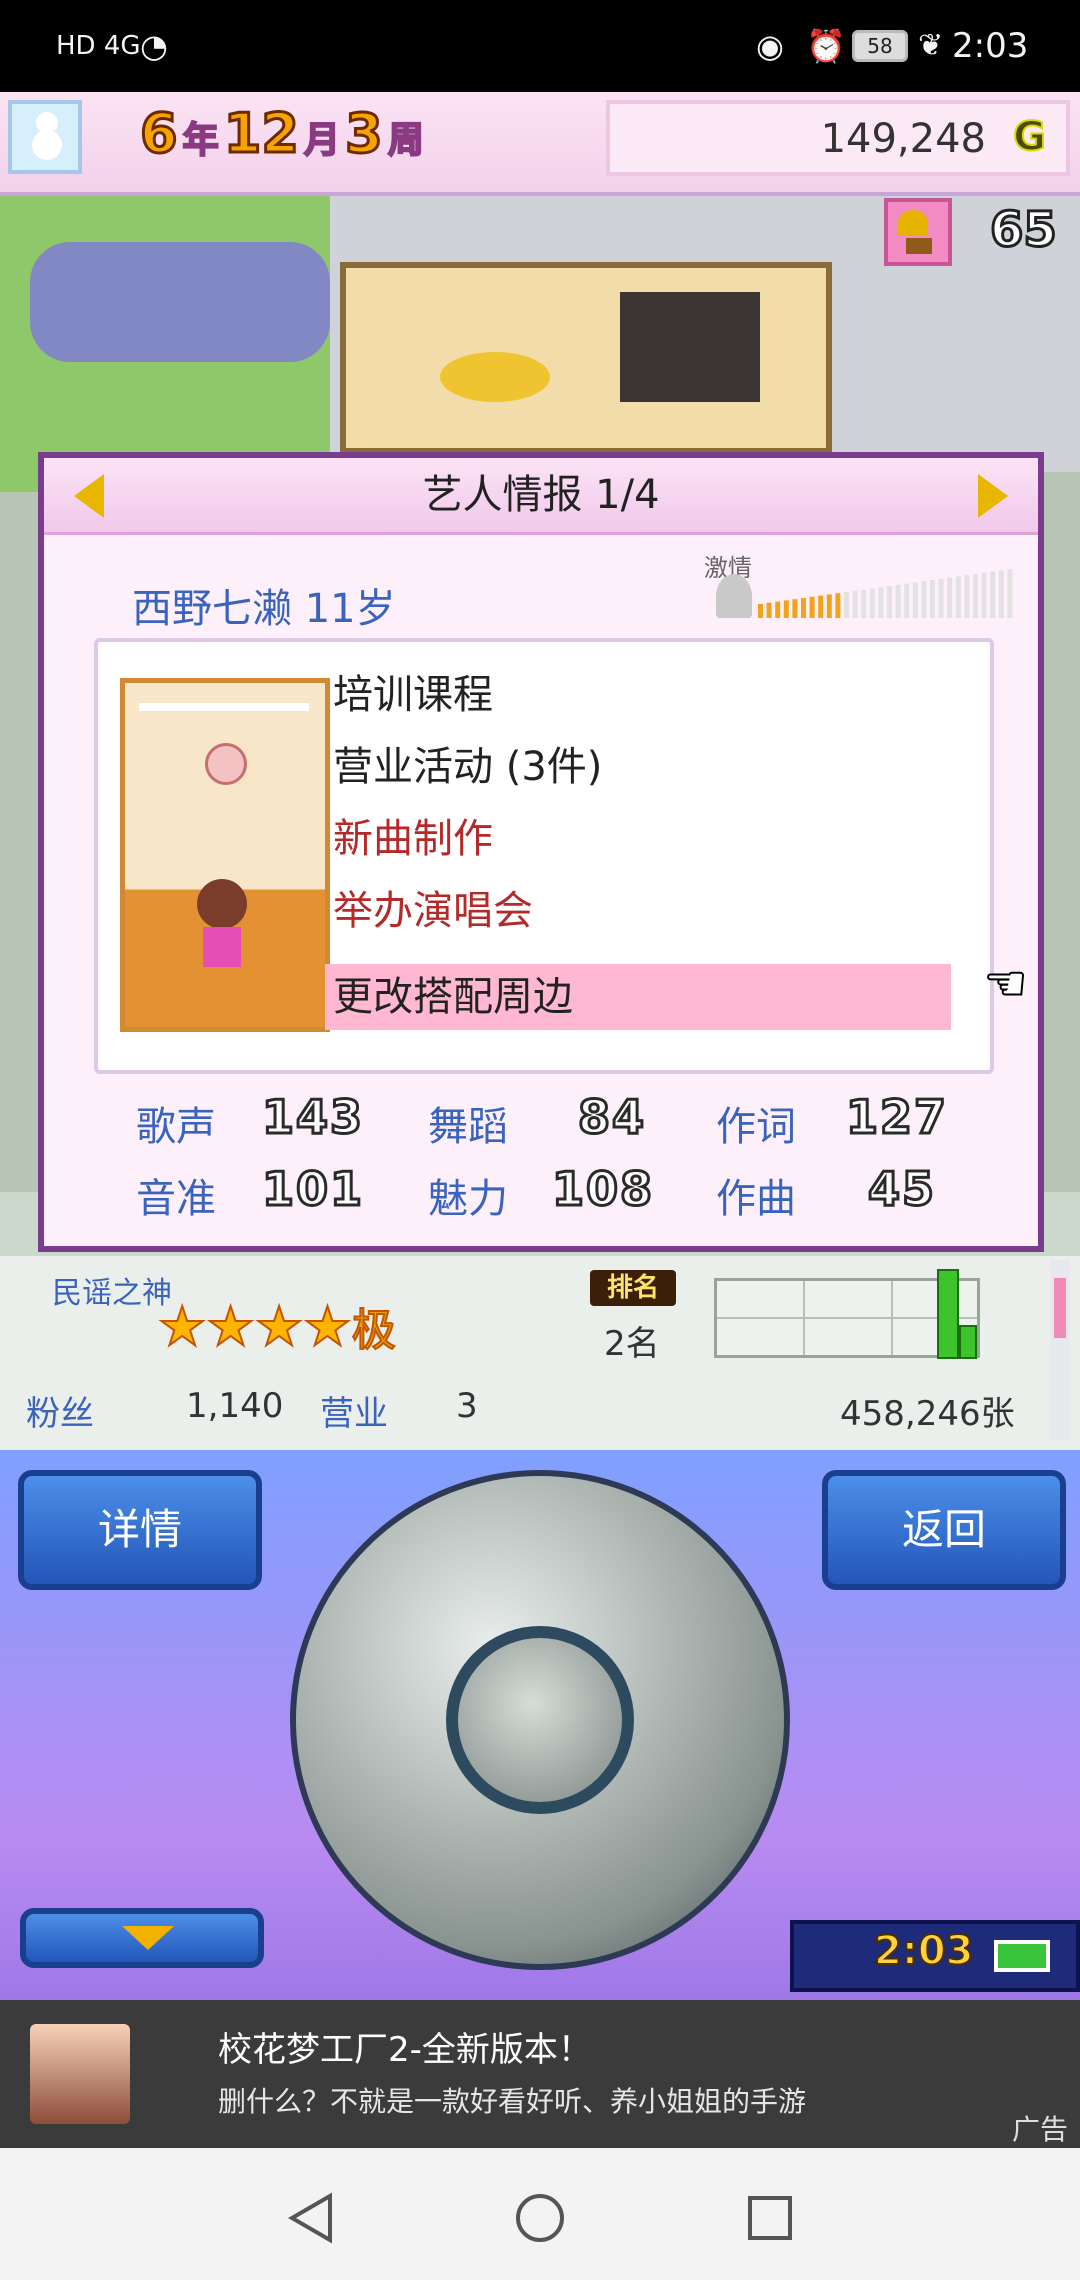  Describe the element at coordinates (1022, 1956) in the screenshot. I see `battery-icon` at that location.